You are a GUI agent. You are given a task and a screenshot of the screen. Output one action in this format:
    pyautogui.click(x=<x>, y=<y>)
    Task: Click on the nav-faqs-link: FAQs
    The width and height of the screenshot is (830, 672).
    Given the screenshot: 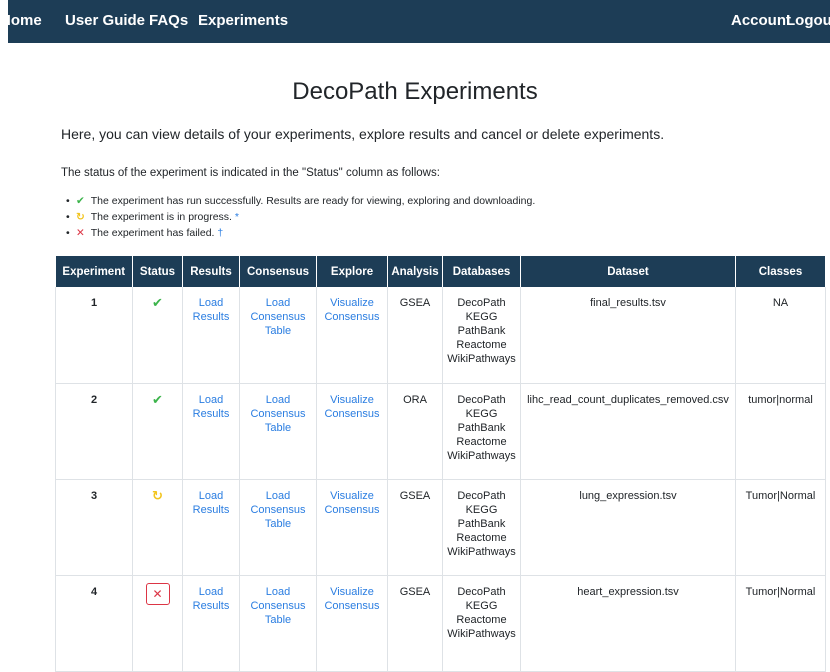 What is the action you would take?
    pyautogui.click(x=168, y=21)
    